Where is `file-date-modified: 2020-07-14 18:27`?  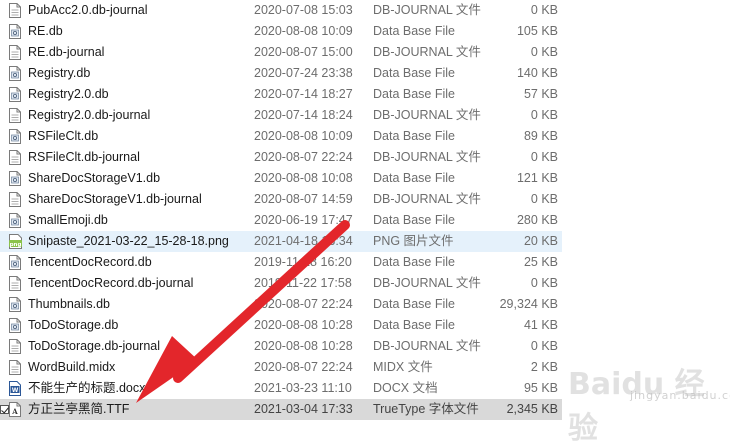
file-date-modified: 2020-07-14 18:27 is located at coordinates (303, 94).